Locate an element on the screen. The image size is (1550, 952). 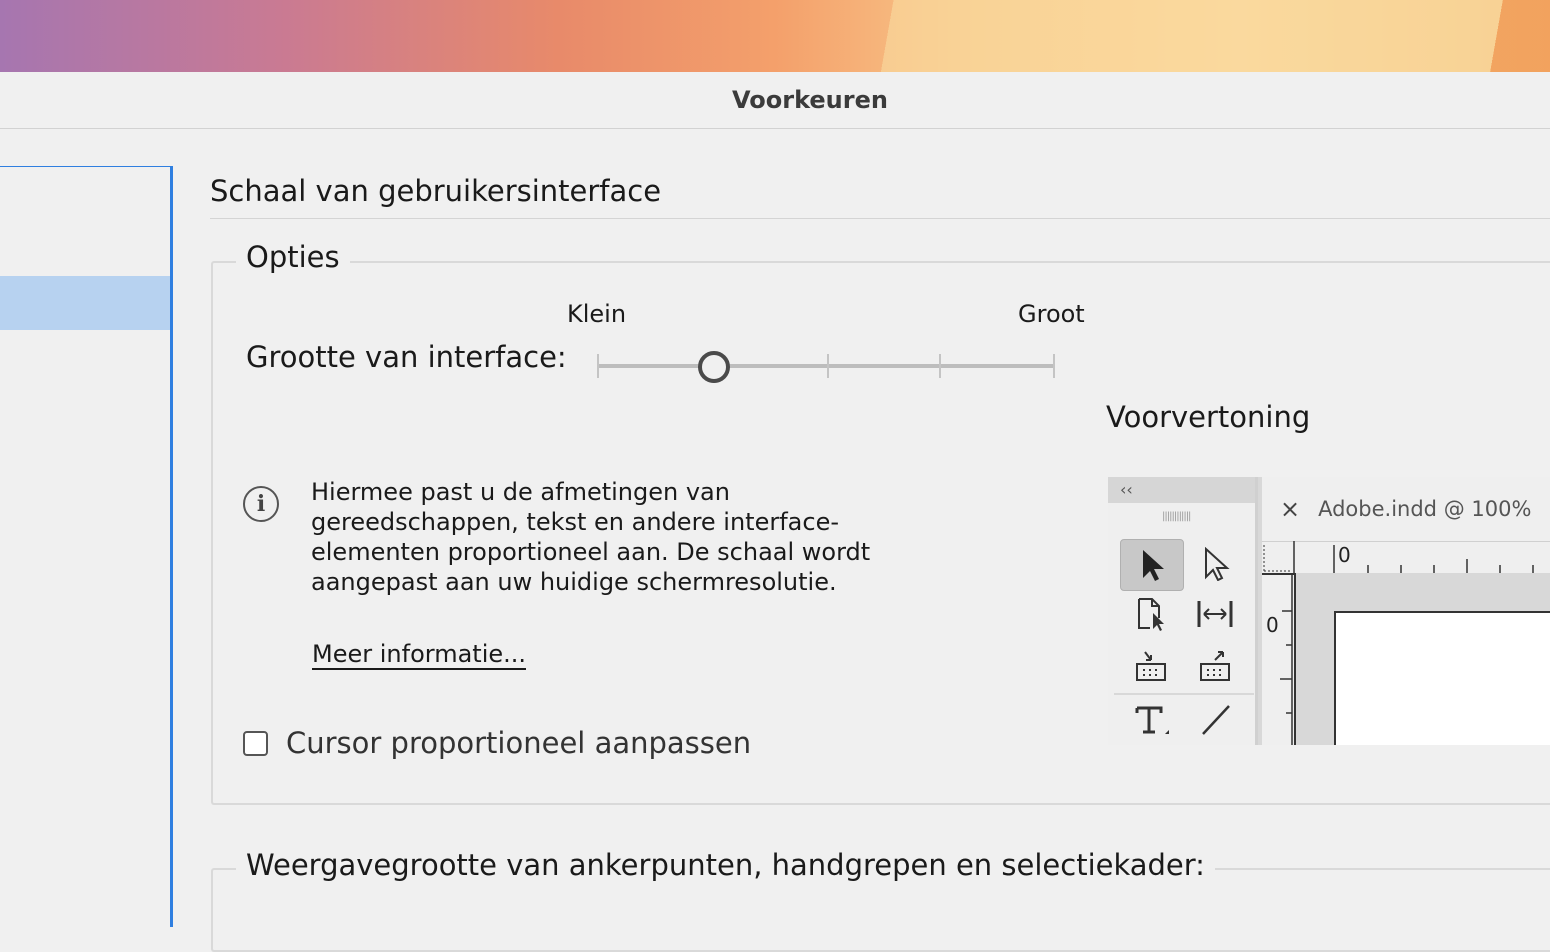
desktop-wallpaper is located at coordinates (775, 36).